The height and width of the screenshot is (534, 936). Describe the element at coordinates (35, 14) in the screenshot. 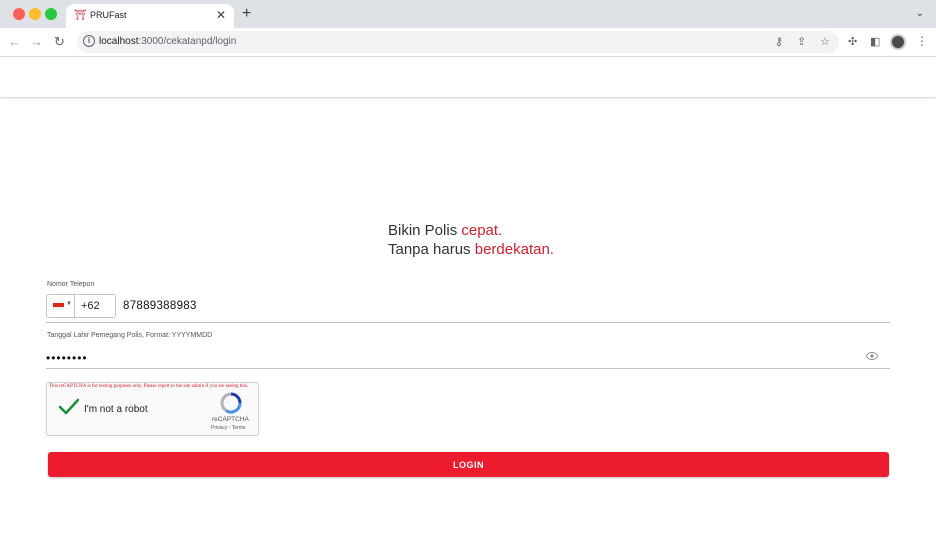

I see `minimize-window-button` at that location.